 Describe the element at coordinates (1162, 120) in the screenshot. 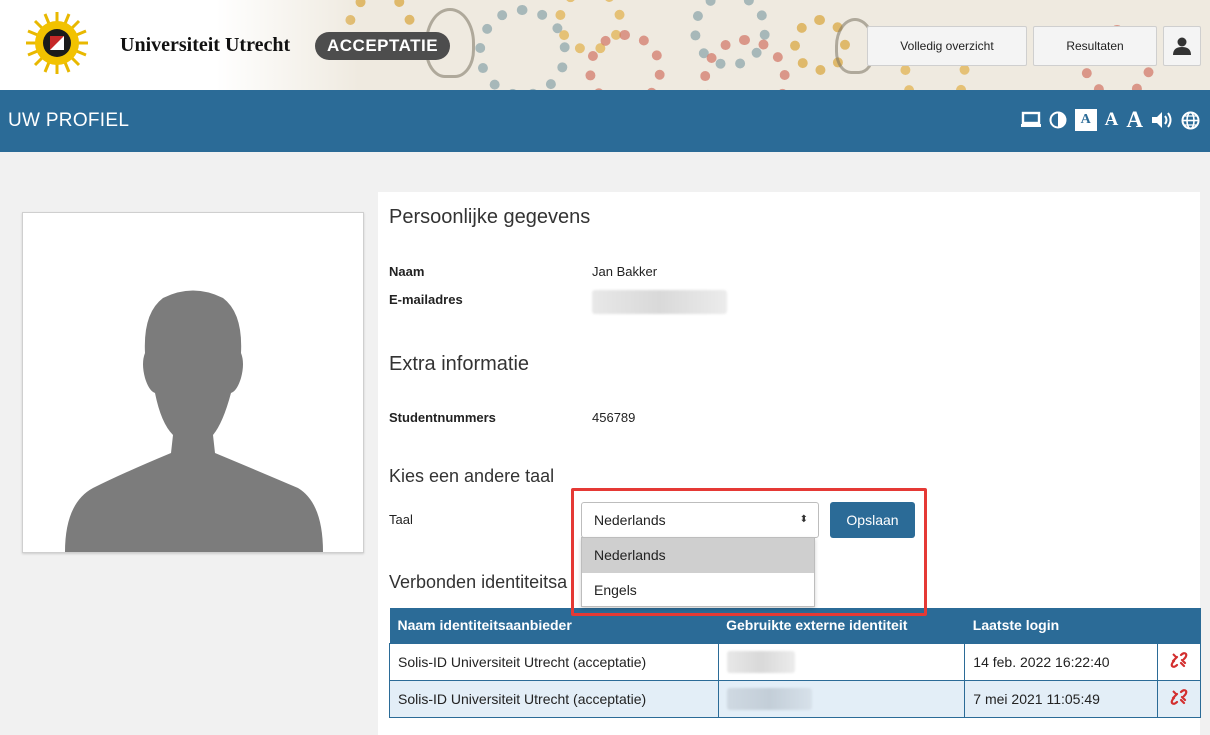

I see `speaker-icon` at that location.